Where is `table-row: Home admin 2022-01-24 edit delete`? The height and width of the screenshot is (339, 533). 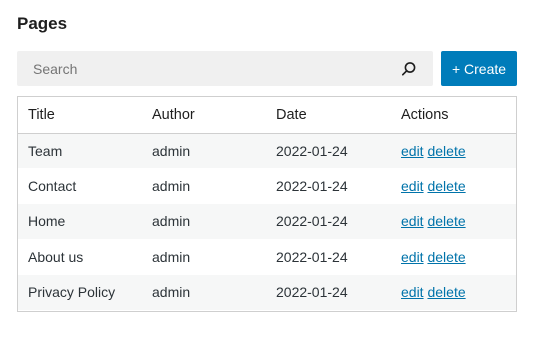 table-row: Home admin 2022-01-24 edit delete is located at coordinates (267, 221).